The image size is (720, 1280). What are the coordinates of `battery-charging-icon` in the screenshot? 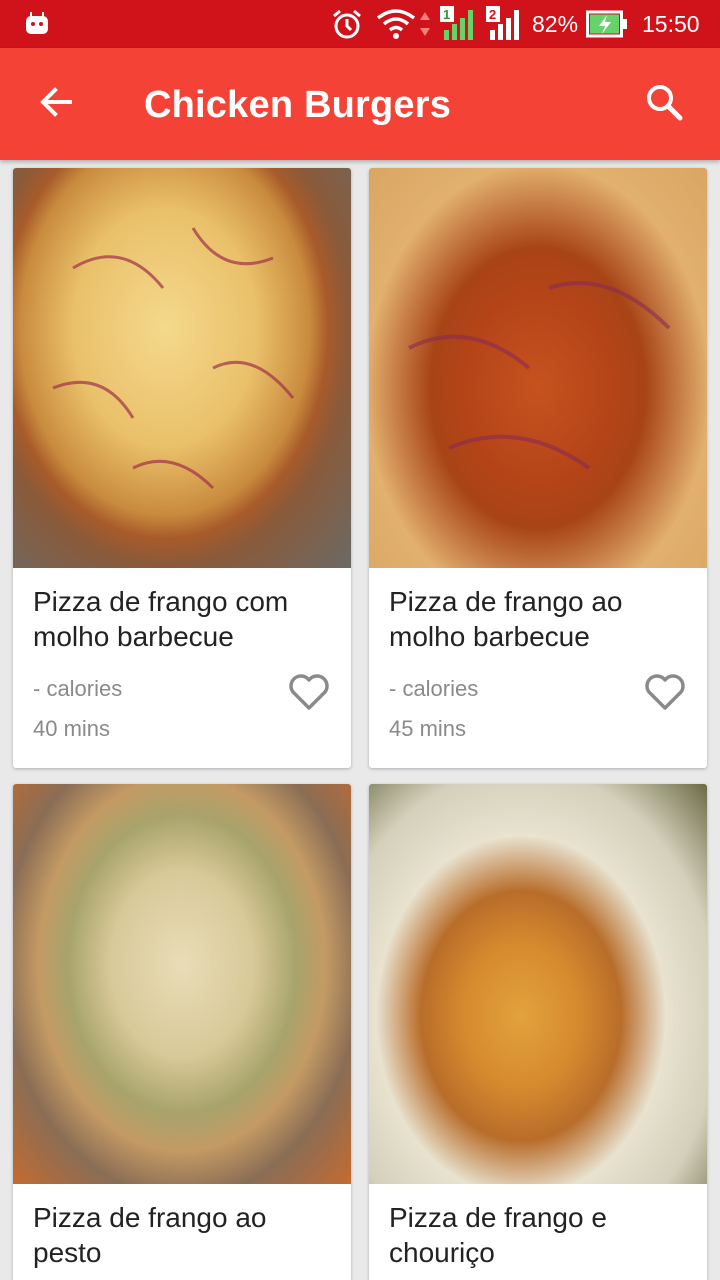 It's located at (607, 26).